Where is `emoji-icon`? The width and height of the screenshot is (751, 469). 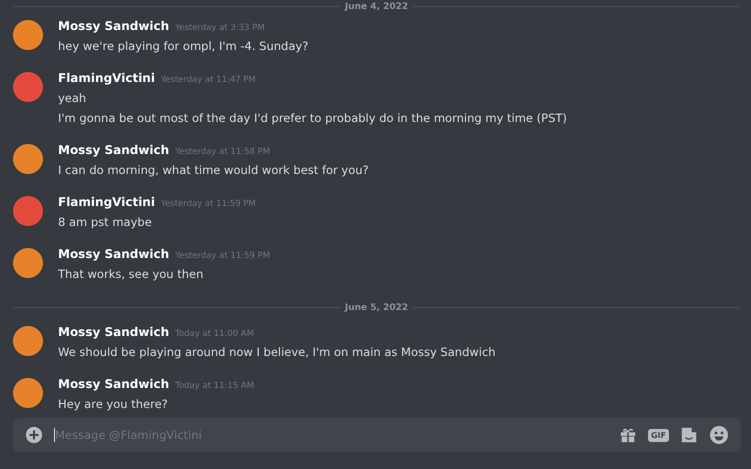
emoji-icon is located at coordinates (719, 435).